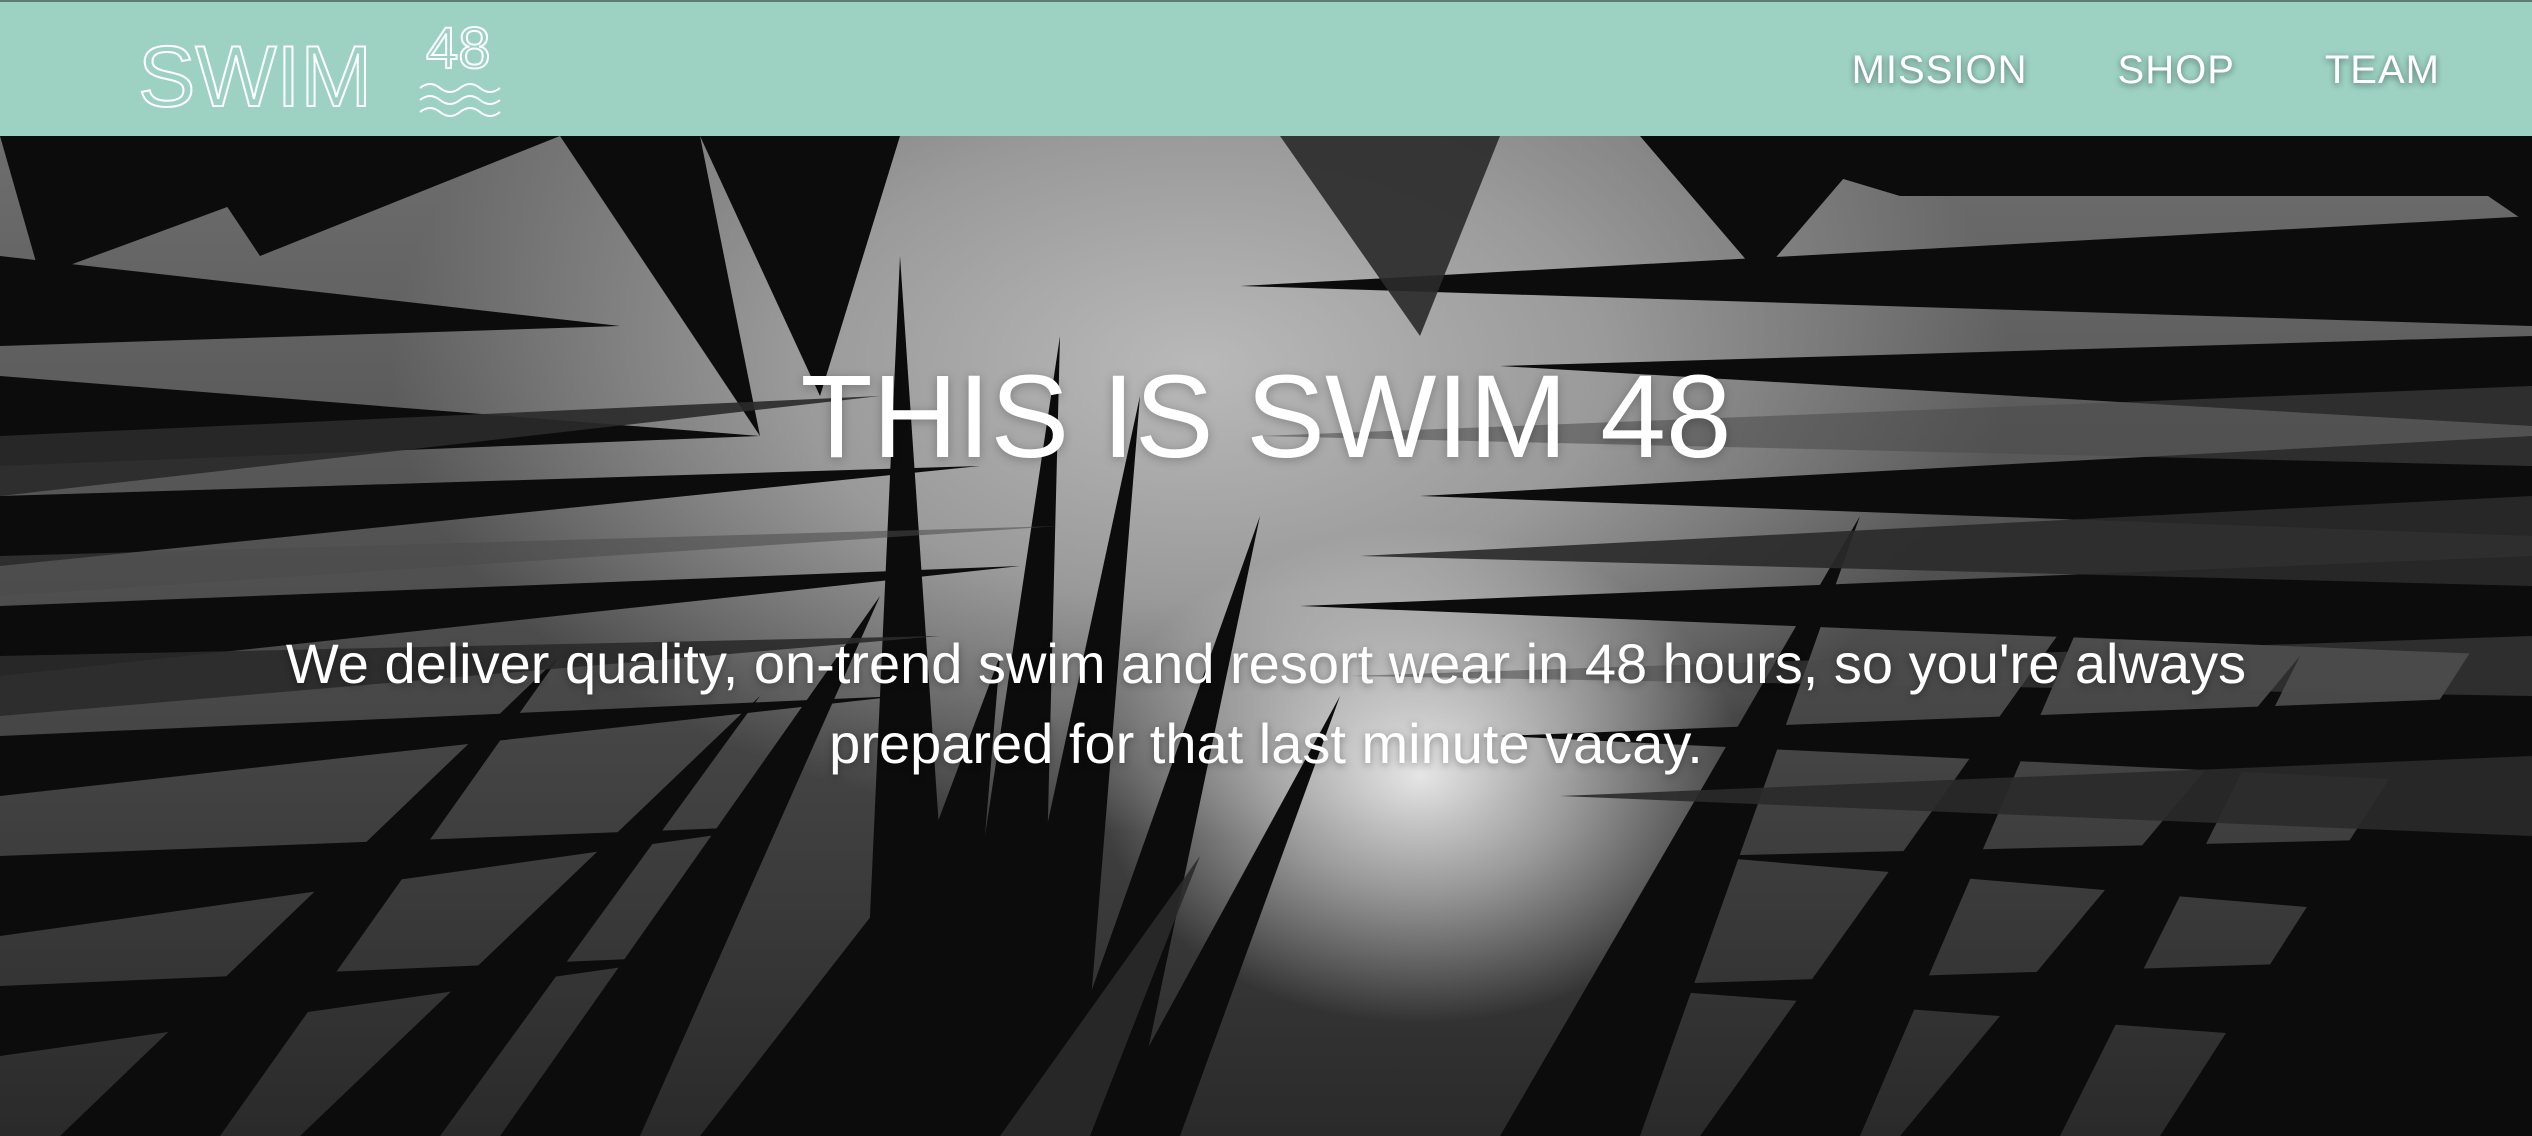  Describe the element at coordinates (255, 77) in the screenshot. I see `logo-text: SWIM` at that location.